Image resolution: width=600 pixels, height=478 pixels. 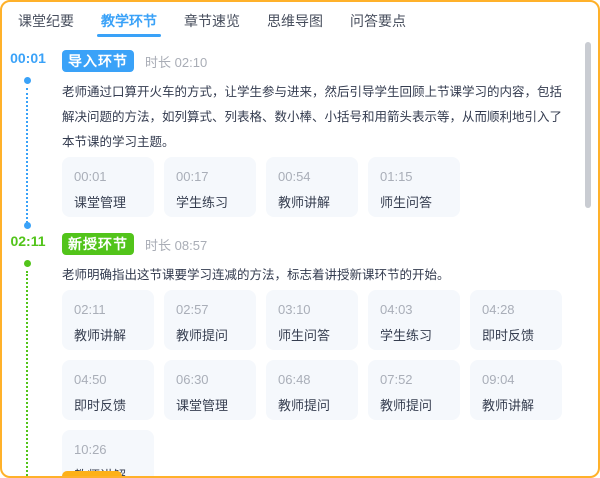 What do you see at coordinates (312, 320) in the screenshot?
I see `event-card: 03:10 师生问答` at bounding box center [312, 320].